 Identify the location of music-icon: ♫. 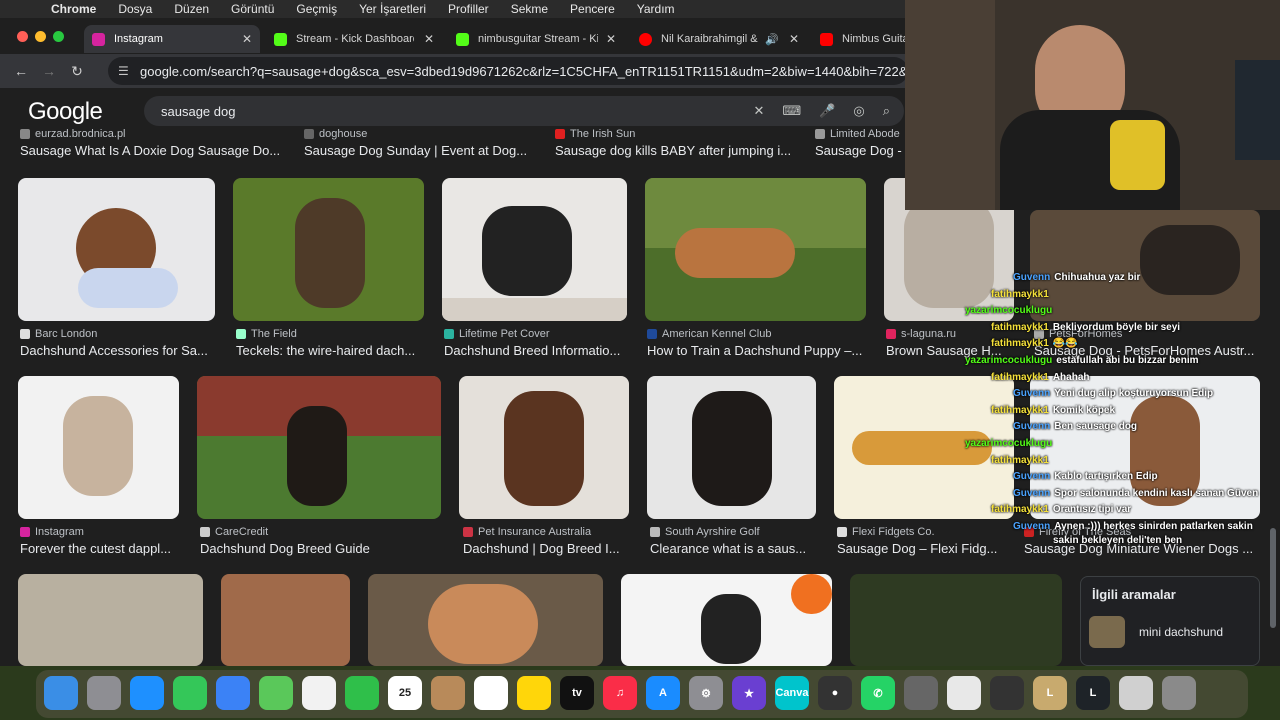
(620, 693).